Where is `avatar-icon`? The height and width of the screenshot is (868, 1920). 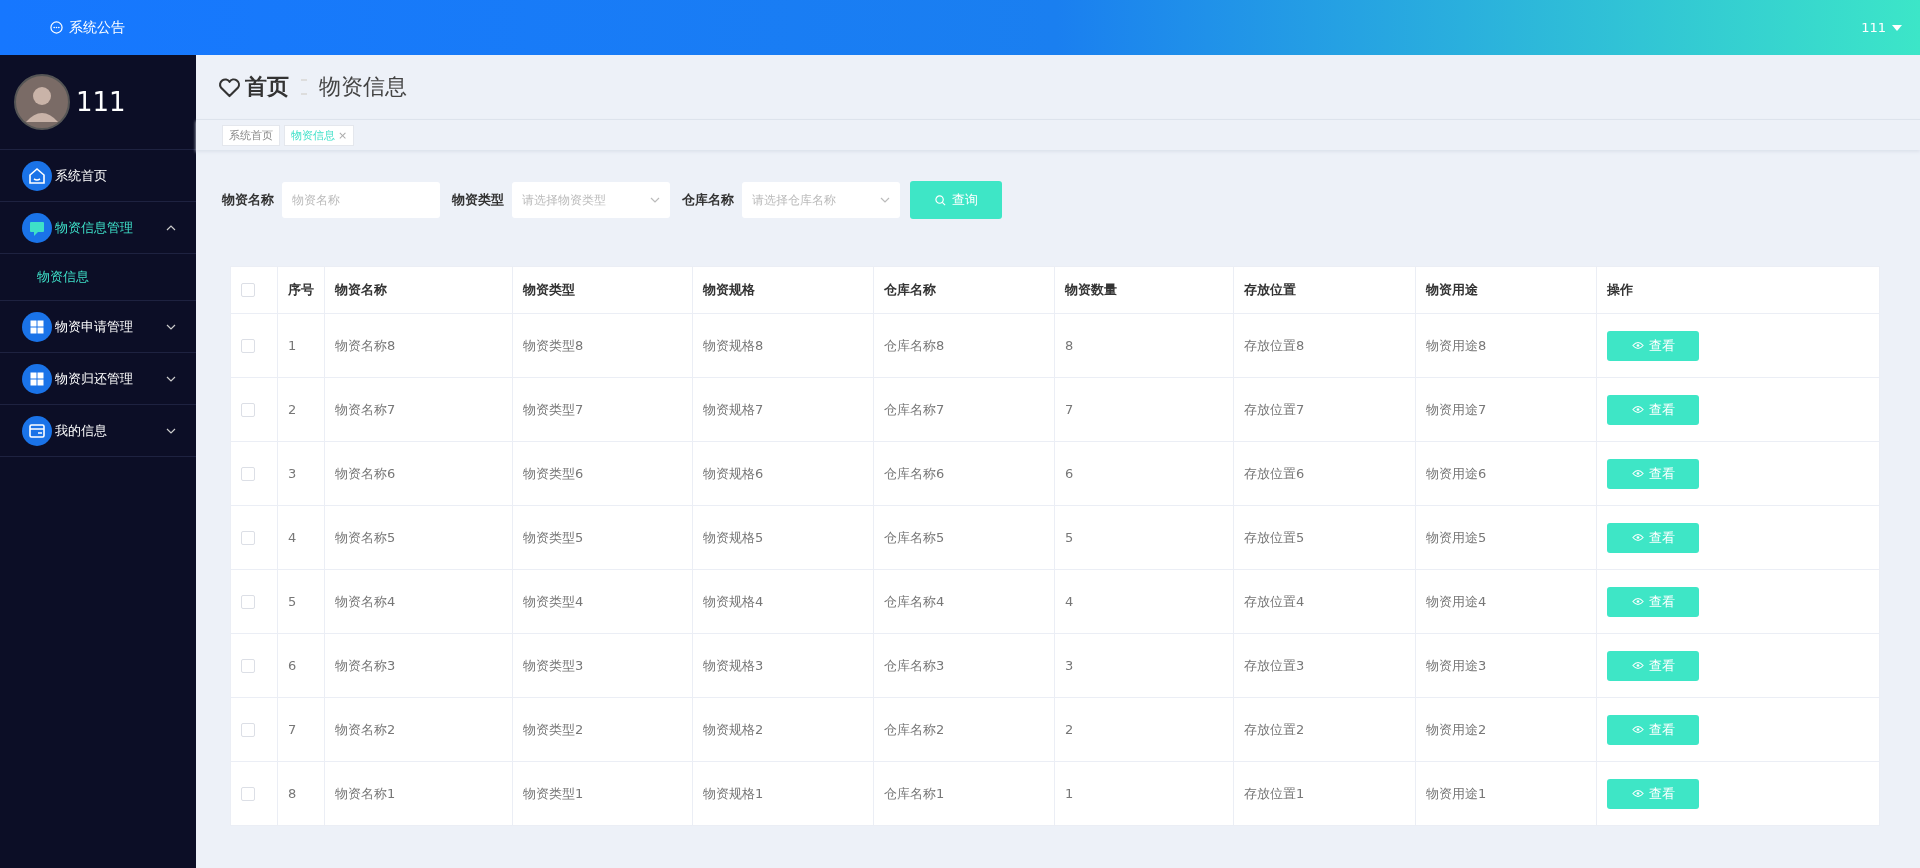 avatar-icon is located at coordinates (42, 102).